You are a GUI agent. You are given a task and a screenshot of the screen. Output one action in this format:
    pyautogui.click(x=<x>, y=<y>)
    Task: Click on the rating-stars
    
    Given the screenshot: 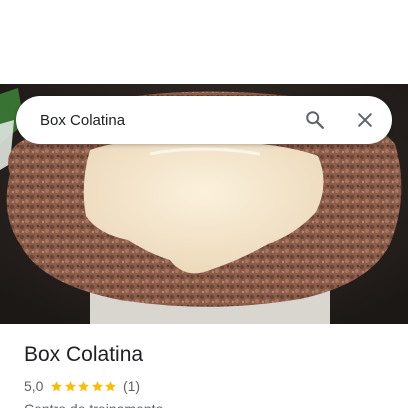 What is the action you would take?
    pyautogui.click(x=84, y=386)
    